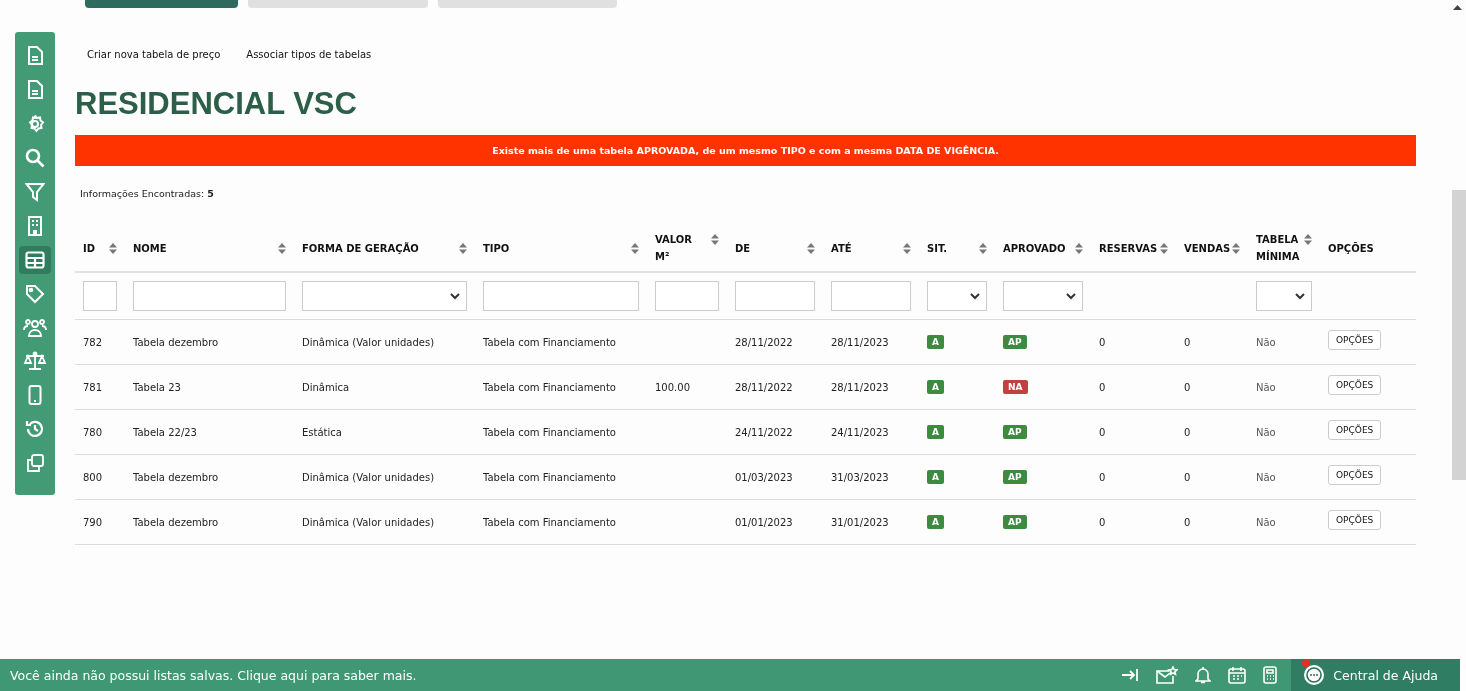  I want to click on column-header: OPÇÕES, so click(1351, 248).